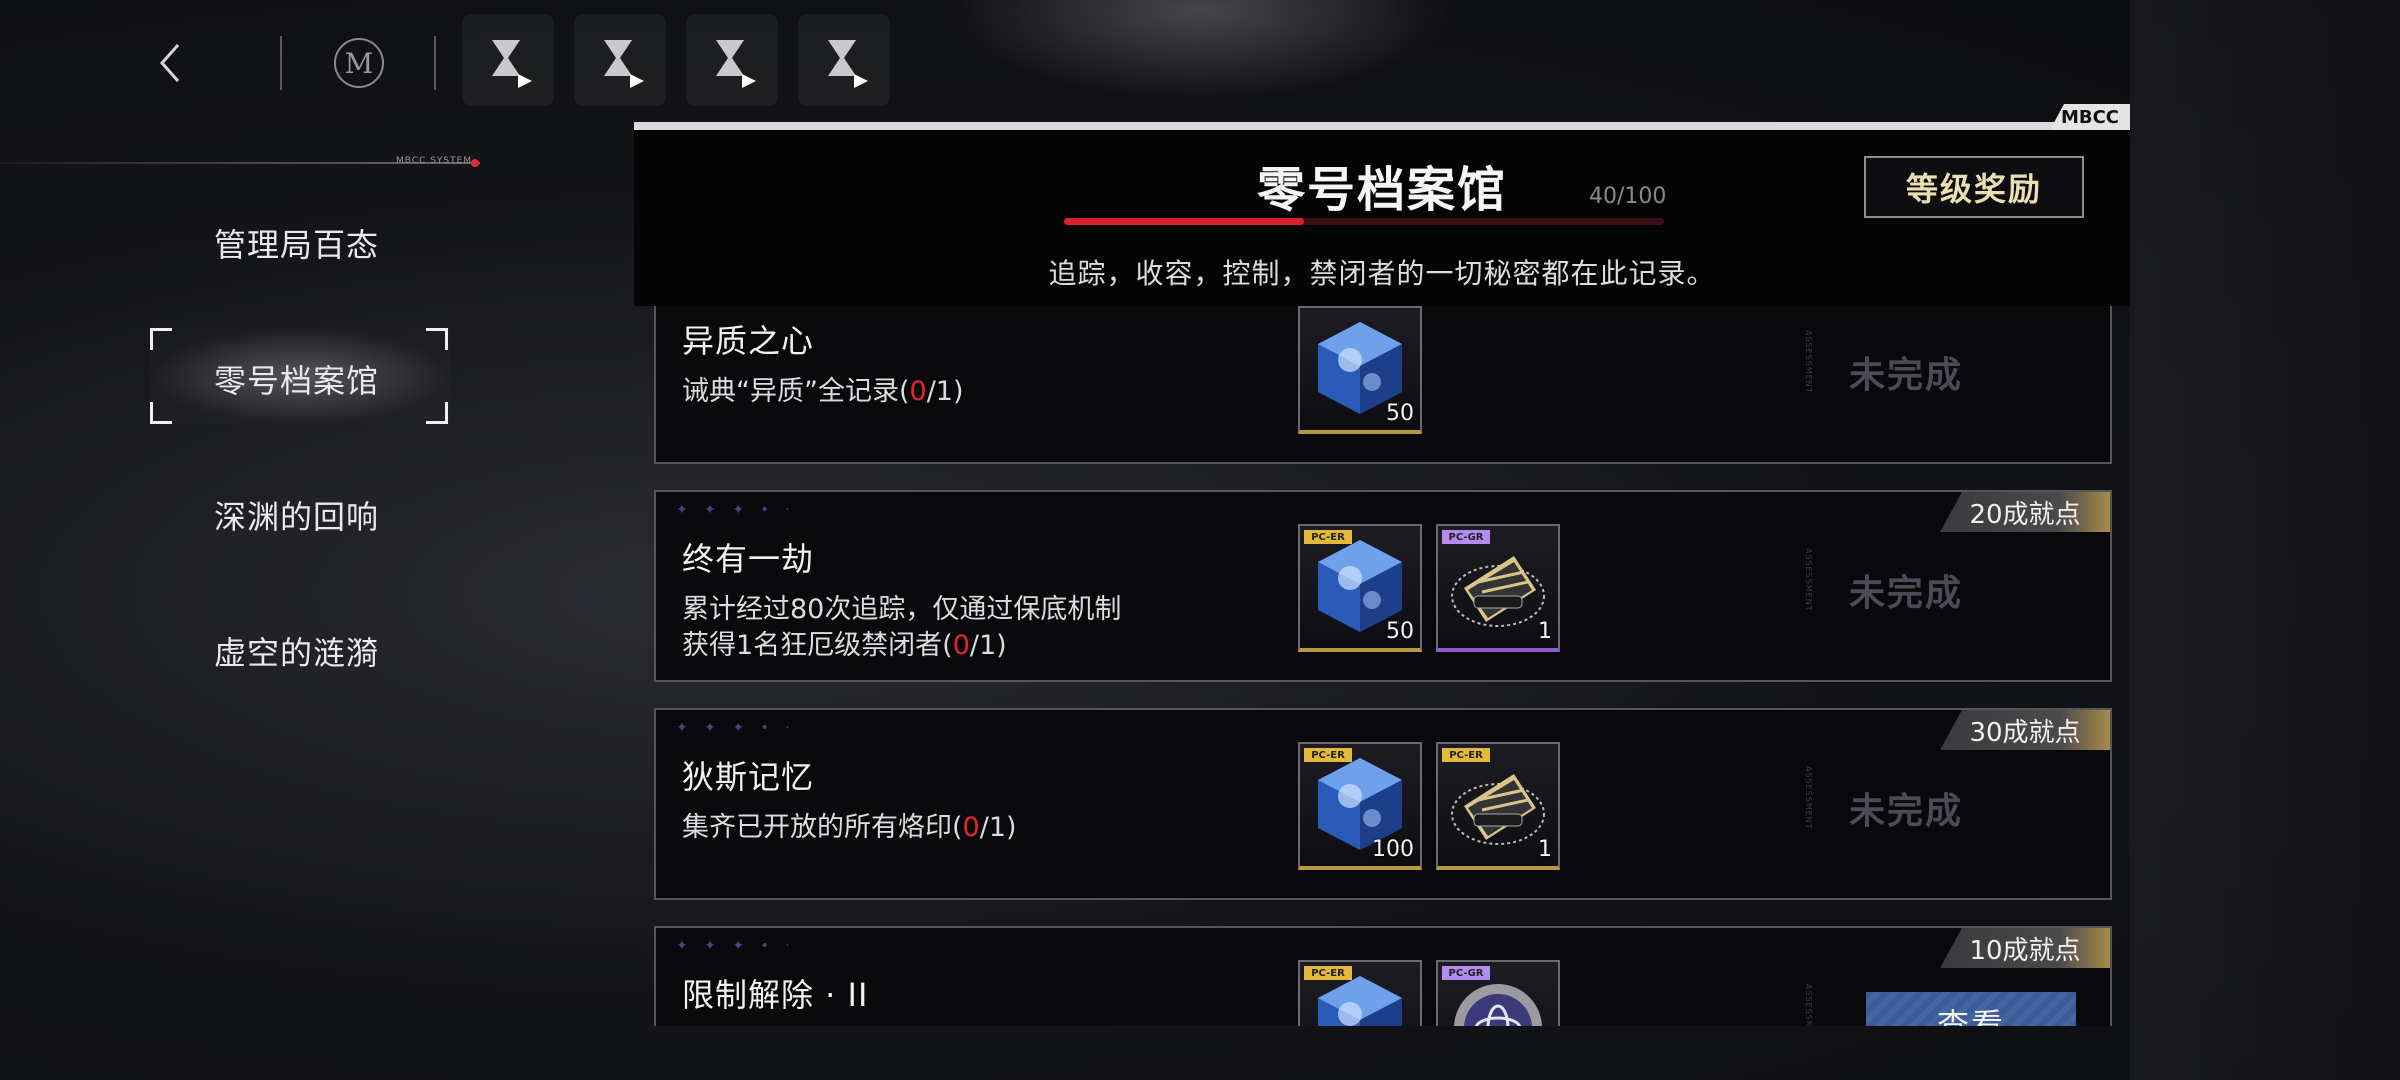 The image size is (2400, 1080). Describe the element at coordinates (1200, 50) in the screenshot. I see `background-glow` at that location.